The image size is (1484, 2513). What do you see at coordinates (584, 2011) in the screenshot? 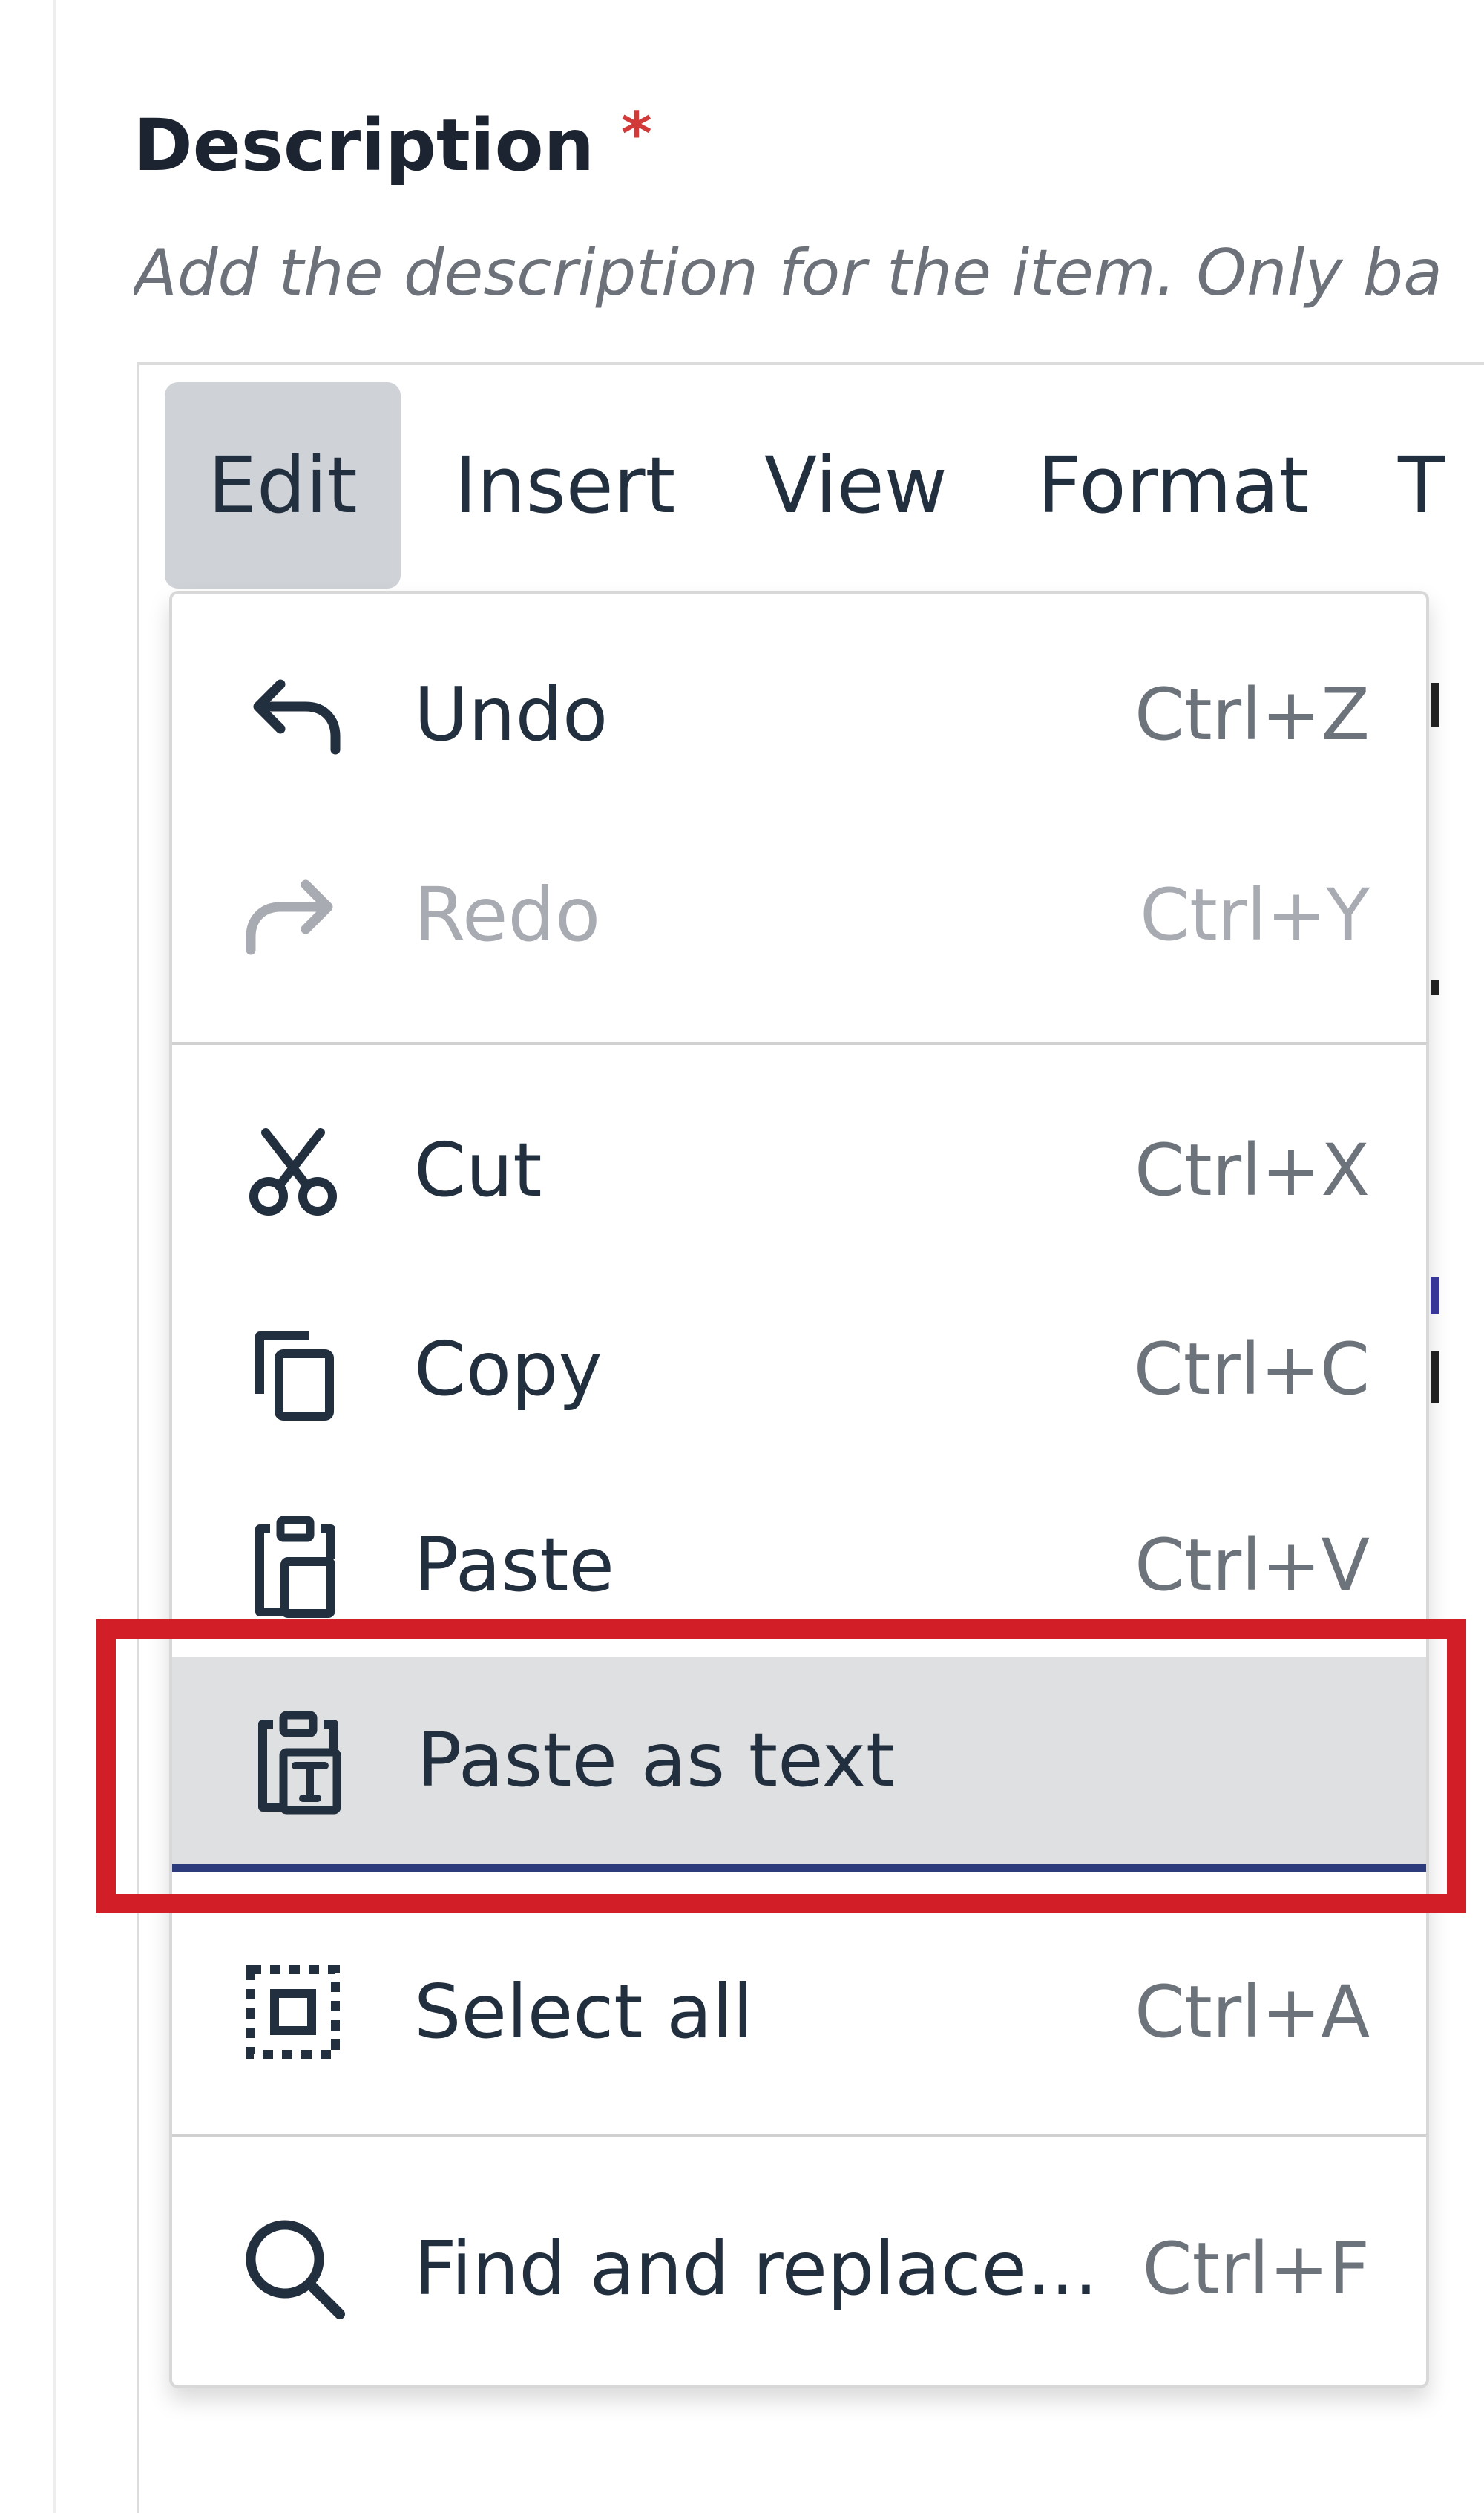
I see `menu-item-label: Select all` at bounding box center [584, 2011].